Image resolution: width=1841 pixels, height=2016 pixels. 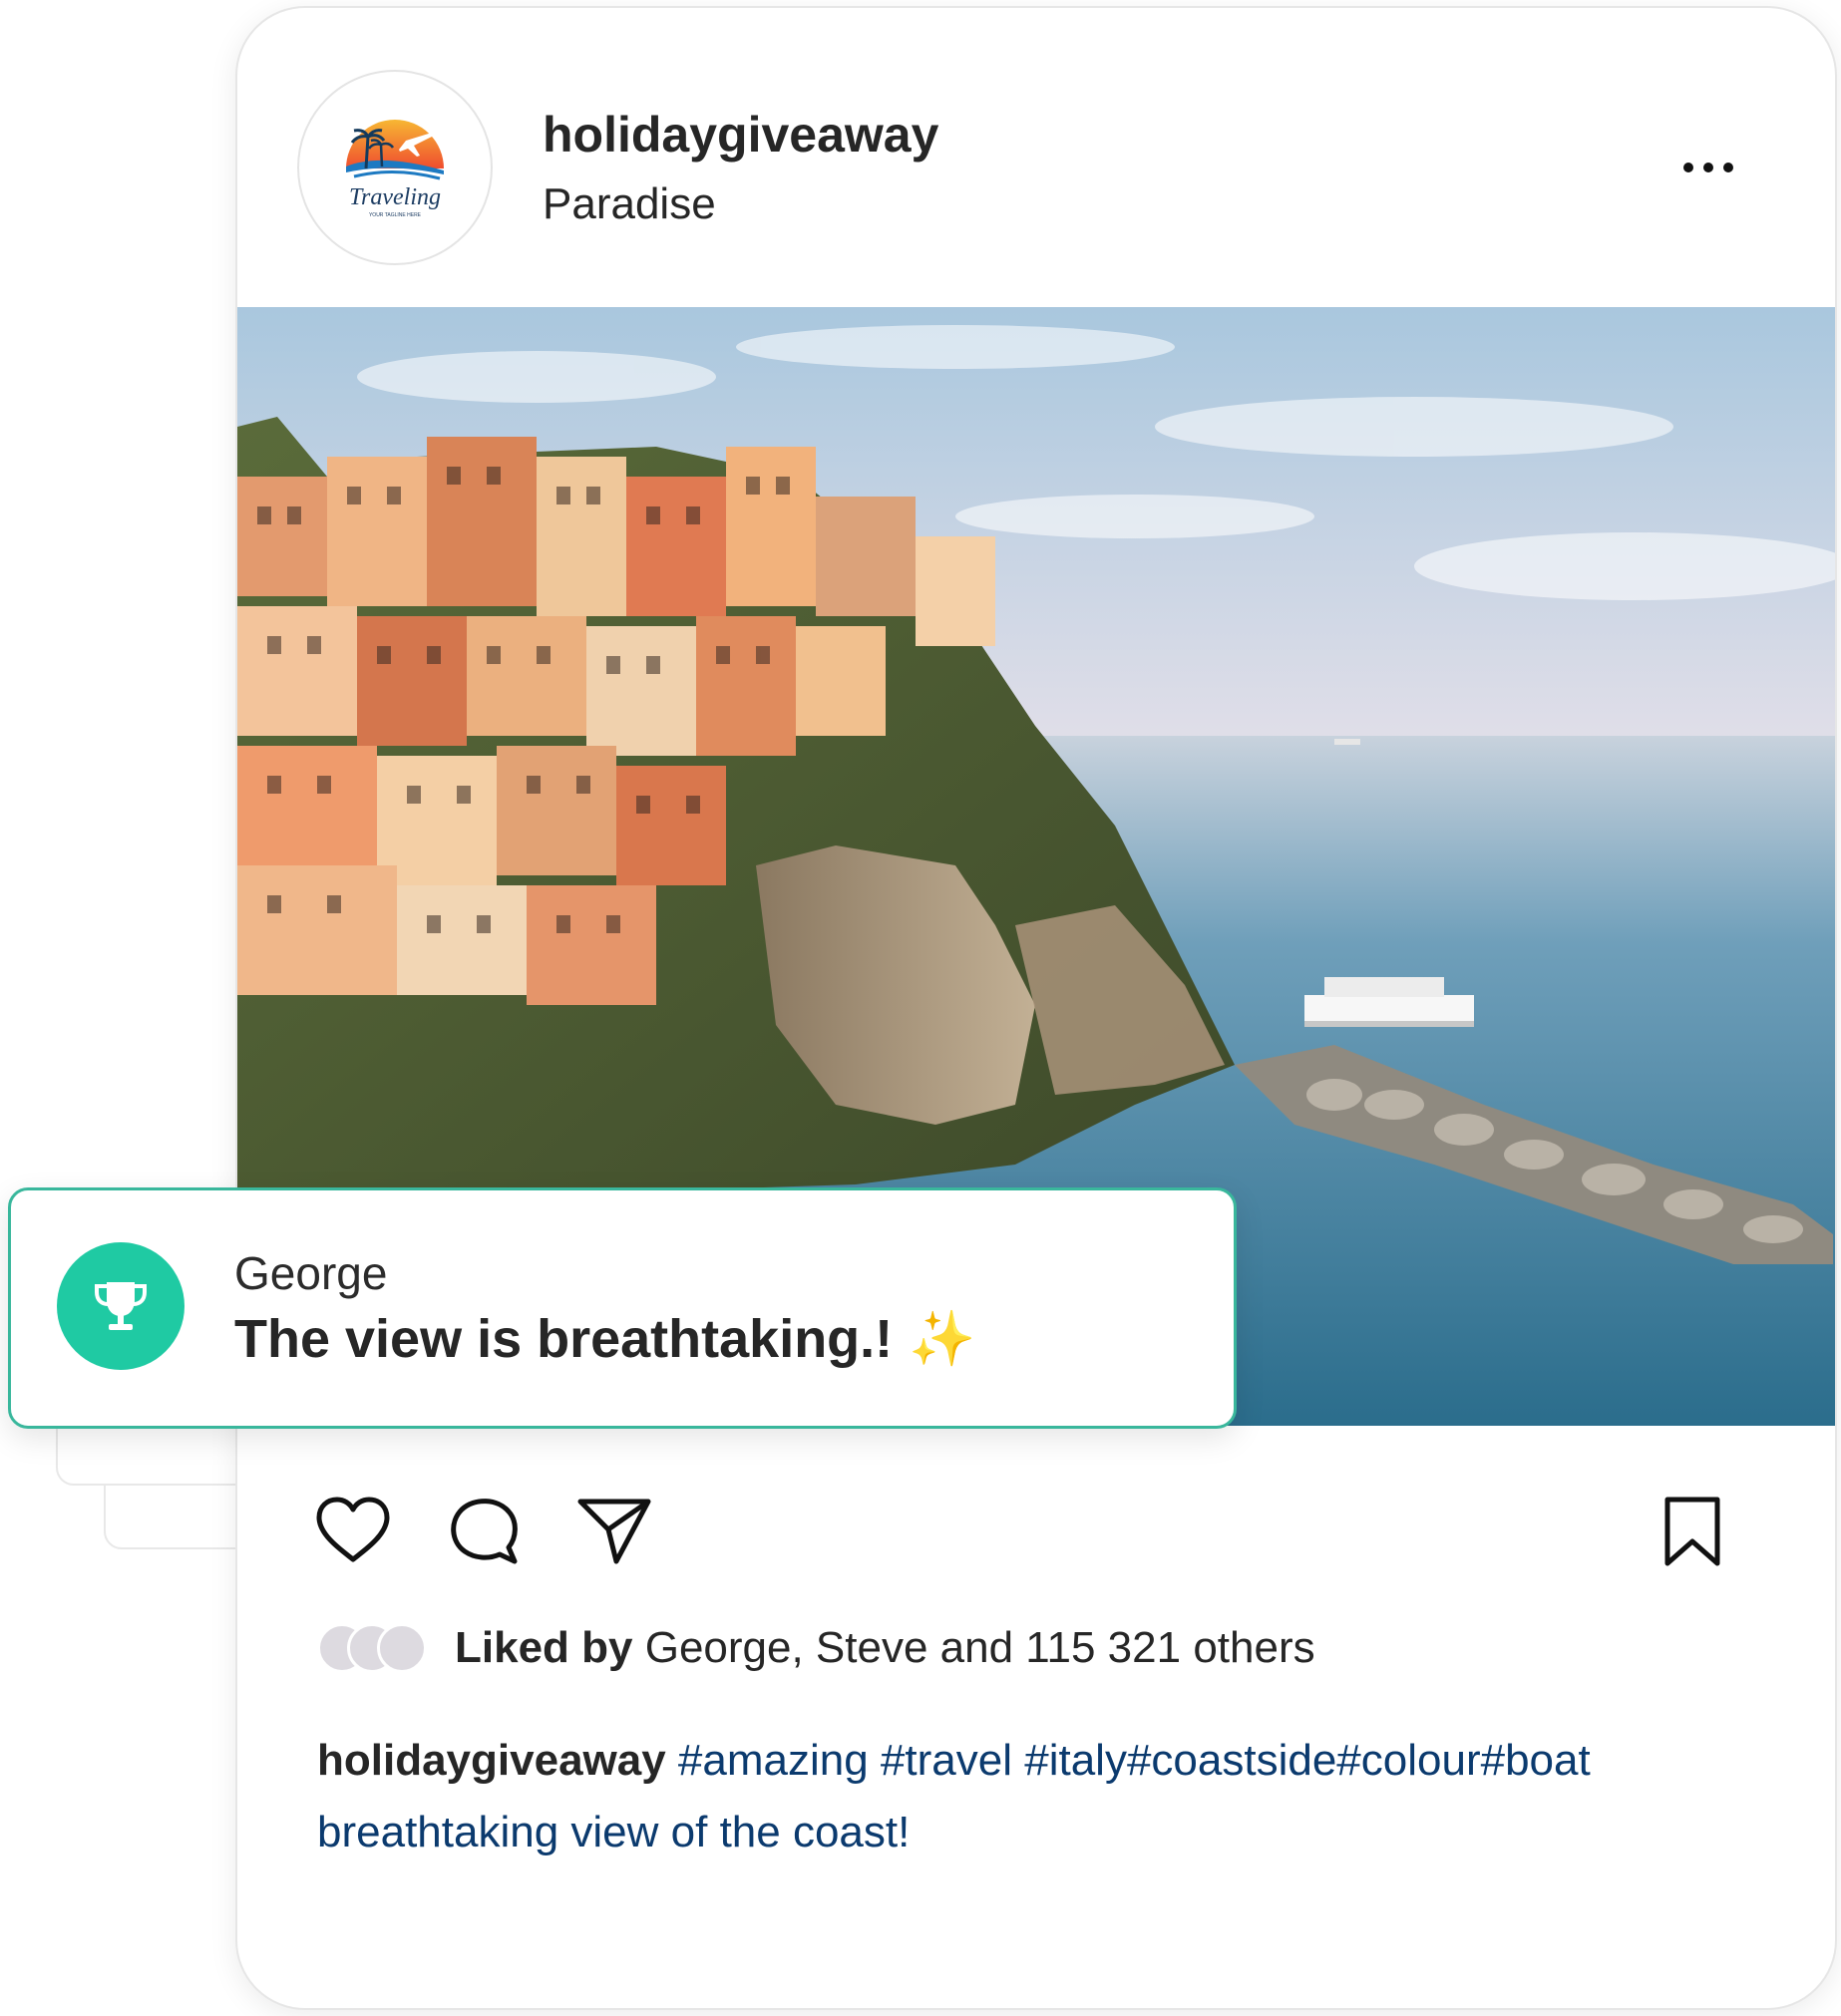 I want to click on caption-username: holidaygiveaway, so click(x=491, y=1760).